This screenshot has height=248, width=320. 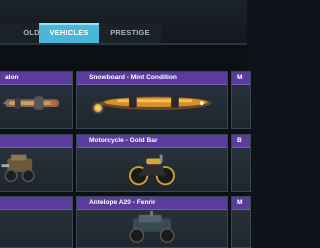 I want to click on card-atv, so click(x=36, y=163).